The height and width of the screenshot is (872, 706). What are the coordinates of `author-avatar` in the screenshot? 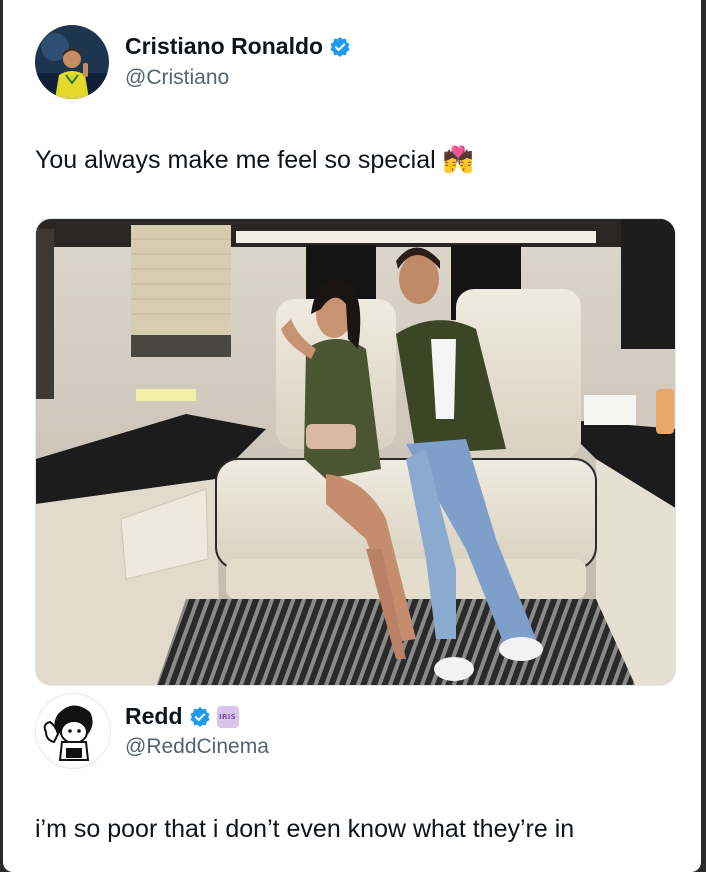 It's located at (72, 62).